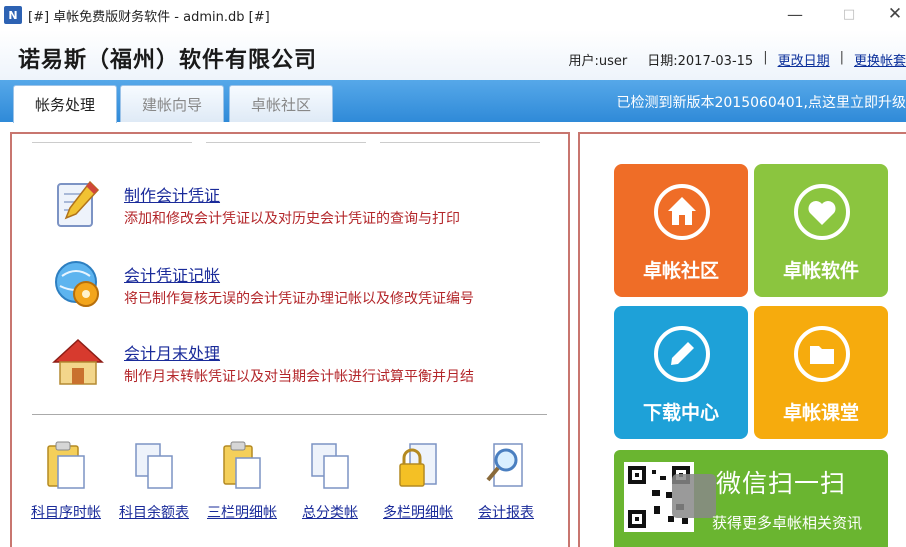 The height and width of the screenshot is (547, 906). Describe the element at coordinates (795, 14) in the screenshot. I see `minimize-icon: —` at that location.